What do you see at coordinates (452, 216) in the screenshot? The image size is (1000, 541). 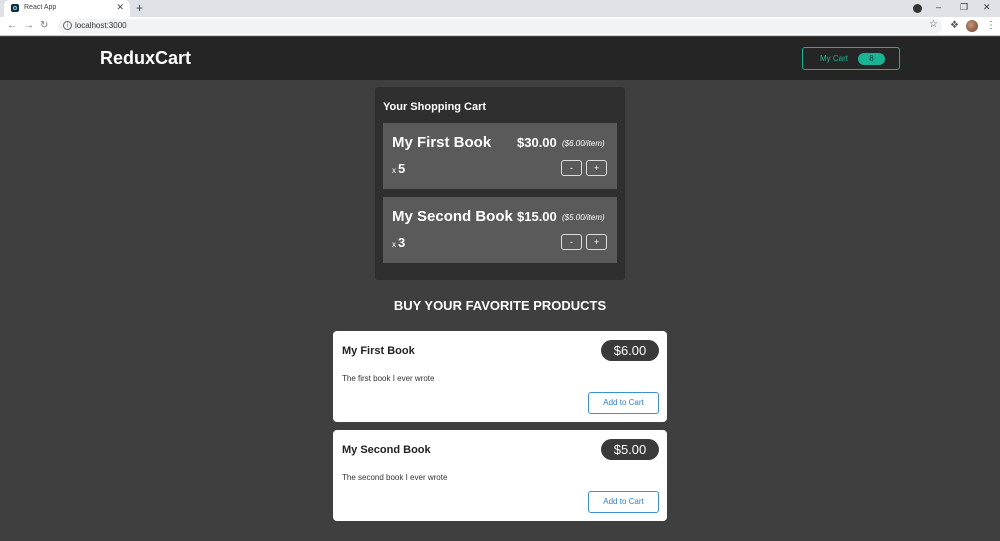 I see `cart-item-name: My Second Book` at bounding box center [452, 216].